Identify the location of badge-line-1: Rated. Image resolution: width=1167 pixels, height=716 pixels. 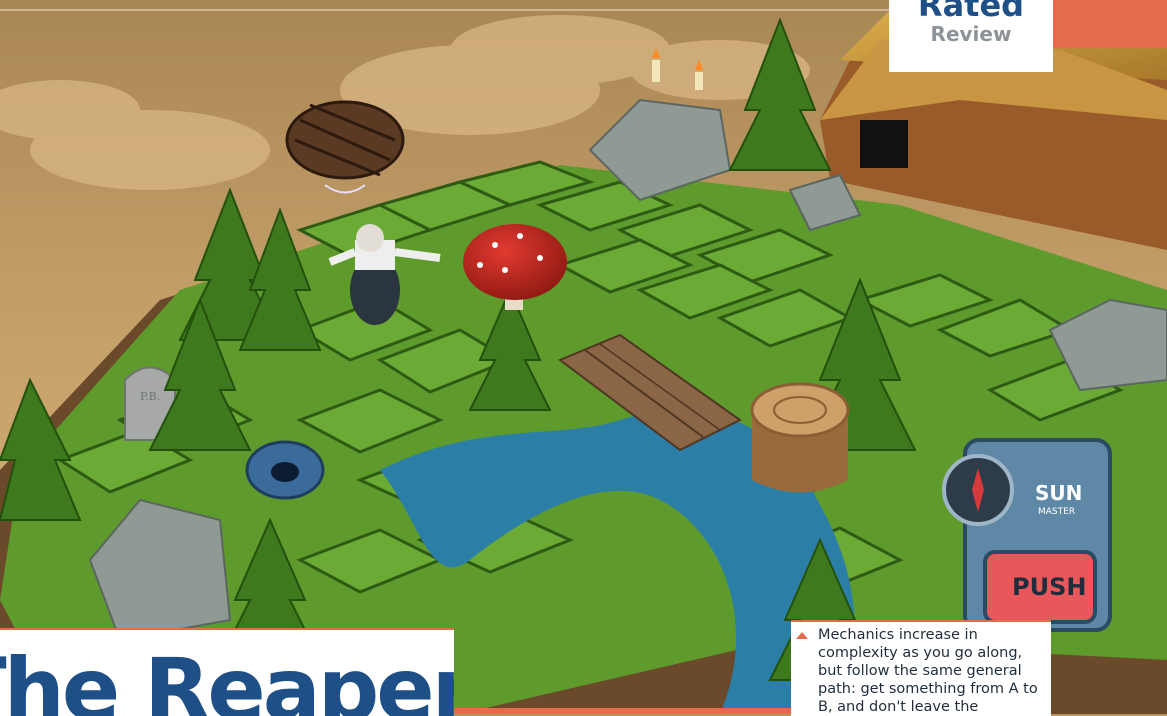
(971, 12).